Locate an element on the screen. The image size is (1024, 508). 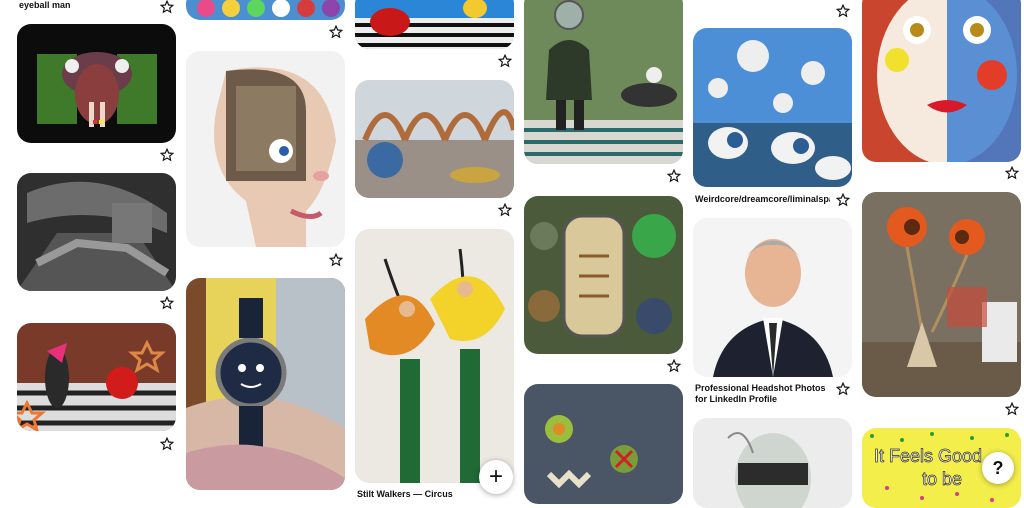
plus-icon: + is located at coordinates (495, 476).